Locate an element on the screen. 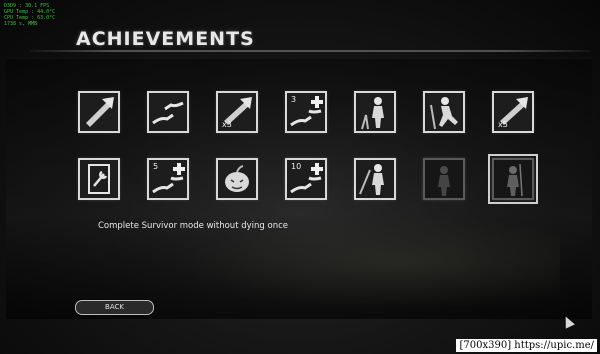 This screenshot has width=600, height=354. achievement-tile: 10 is located at coordinates (306, 179).